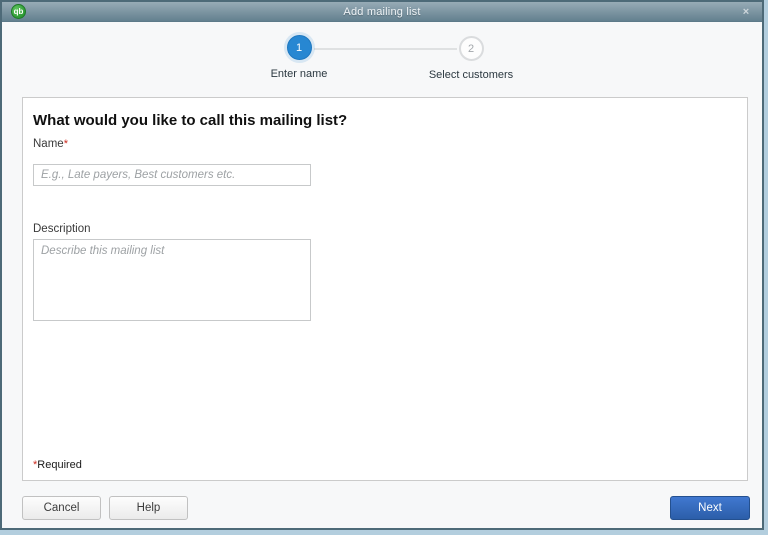  I want to click on step-select-customers: 2 Select customers, so click(471, 58).